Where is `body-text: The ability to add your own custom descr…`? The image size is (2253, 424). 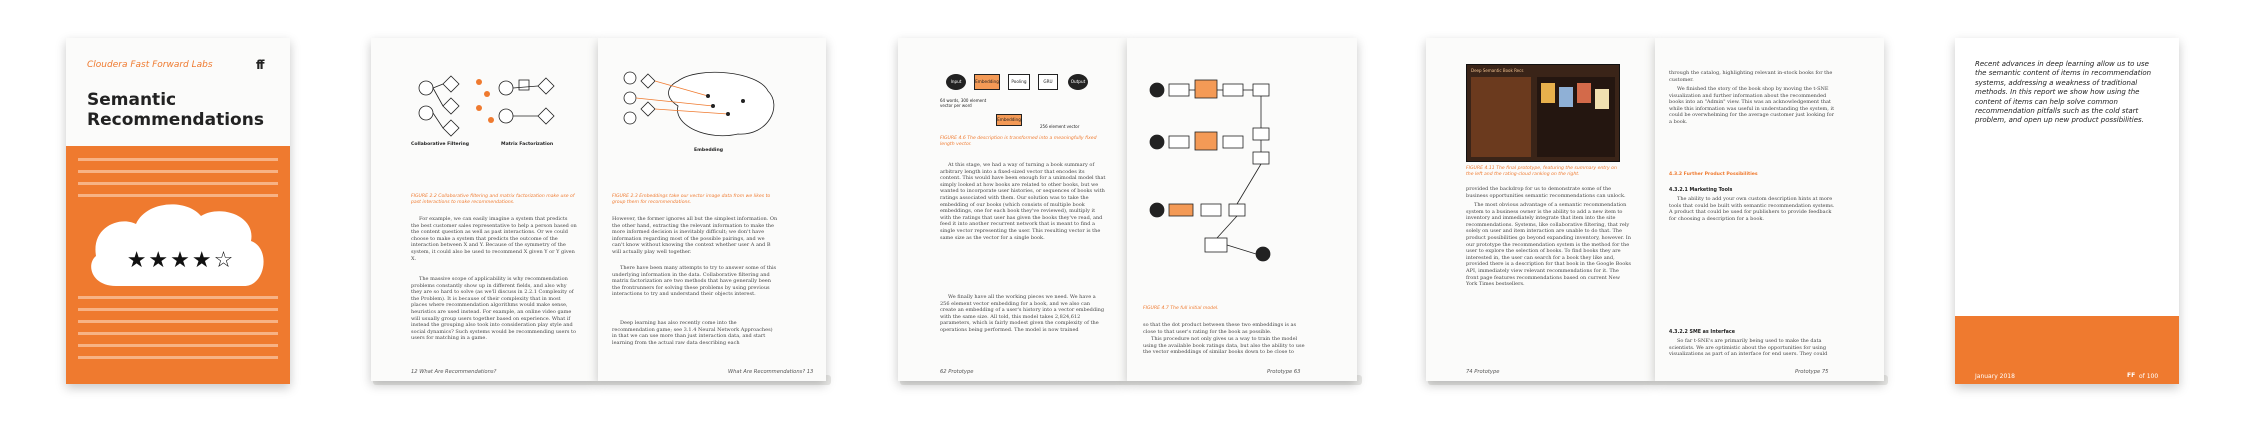
body-text: The ability to add your own custom descr… is located at coordinates (1752, 209).